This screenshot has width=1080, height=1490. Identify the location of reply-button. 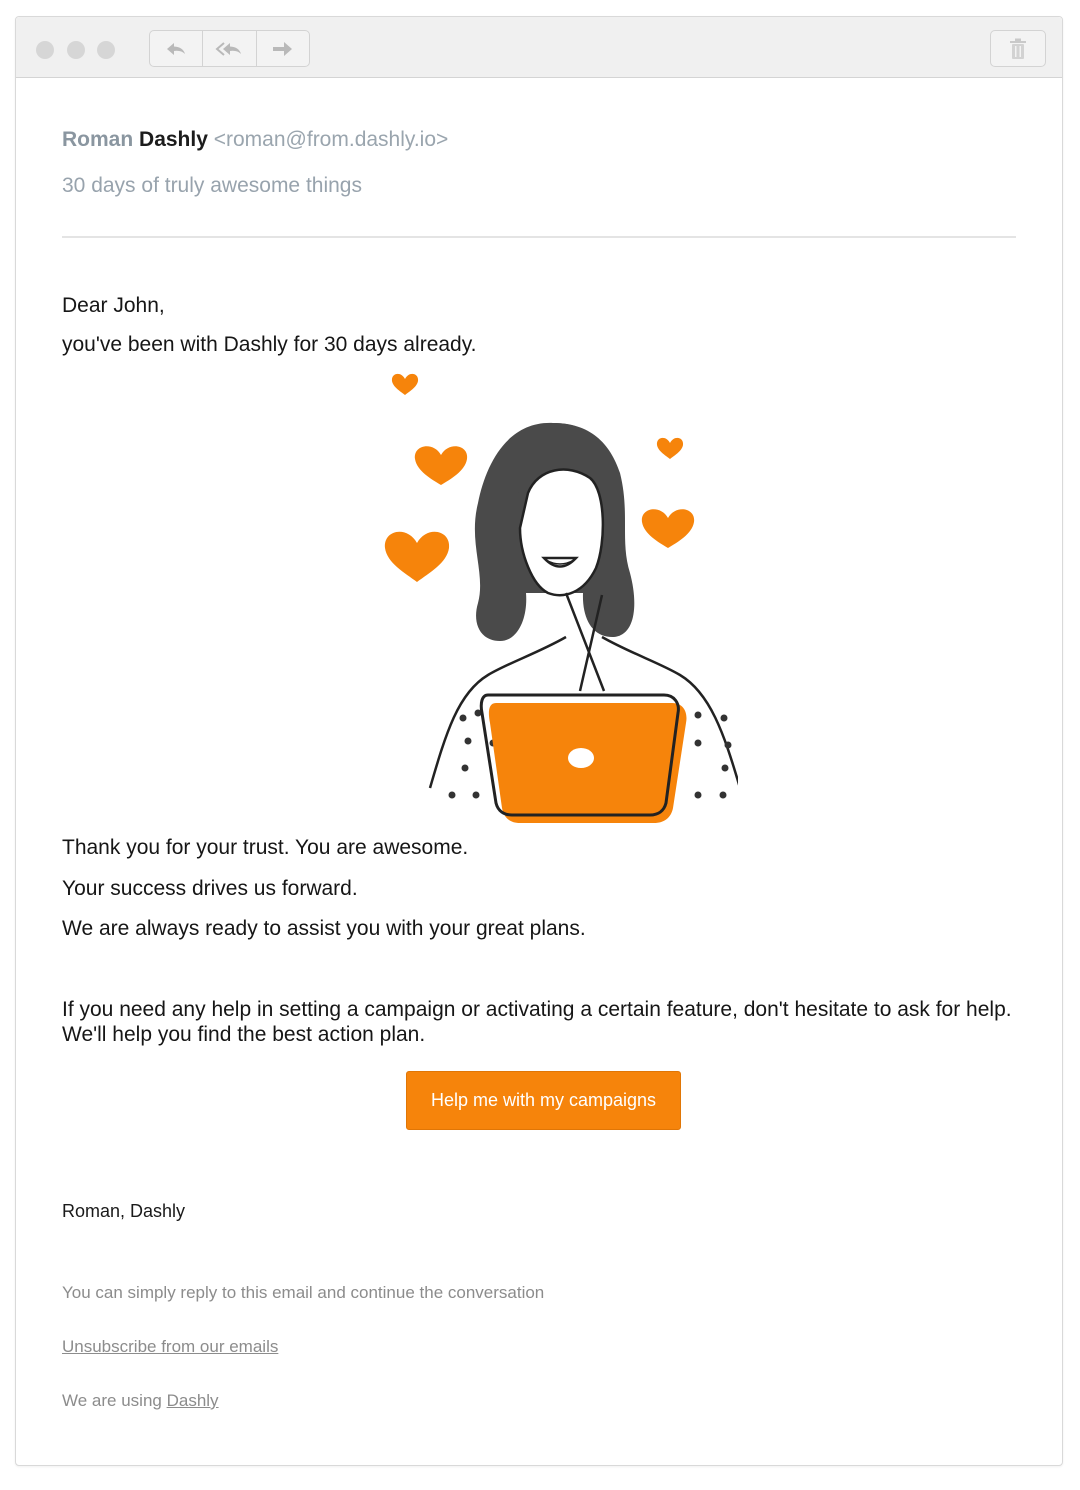
(177, 48).